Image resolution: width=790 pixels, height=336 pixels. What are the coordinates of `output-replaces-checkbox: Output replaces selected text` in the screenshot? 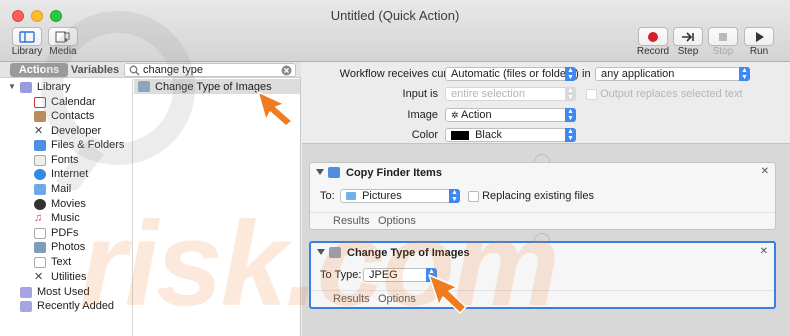 It's located at (664, 94).